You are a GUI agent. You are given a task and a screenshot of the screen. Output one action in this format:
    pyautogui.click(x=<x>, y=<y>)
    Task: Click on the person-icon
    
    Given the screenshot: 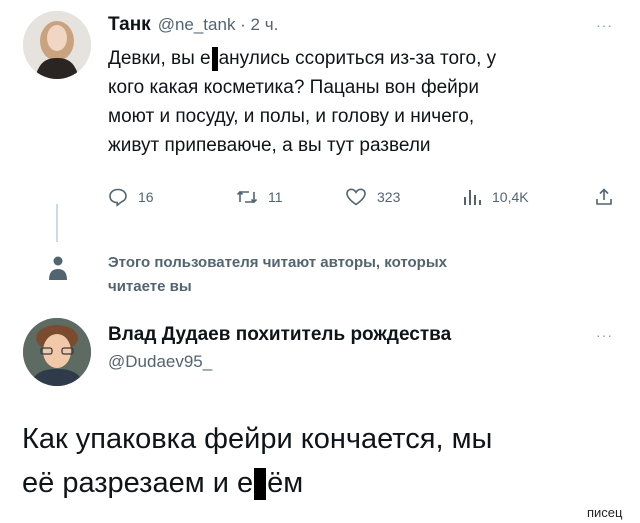 What is the action you would take?
    pyautogui.click(x=58, y=268)
    